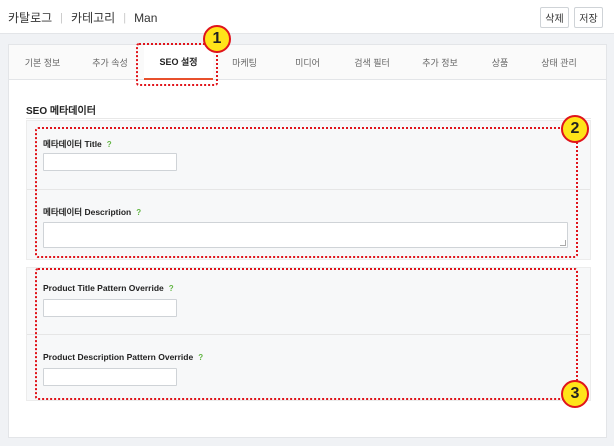 This screenshot has height=446, width=614. Describe the element at coordinates (588, 17) in the screenshot. I see `save-button: 저장` at that location.